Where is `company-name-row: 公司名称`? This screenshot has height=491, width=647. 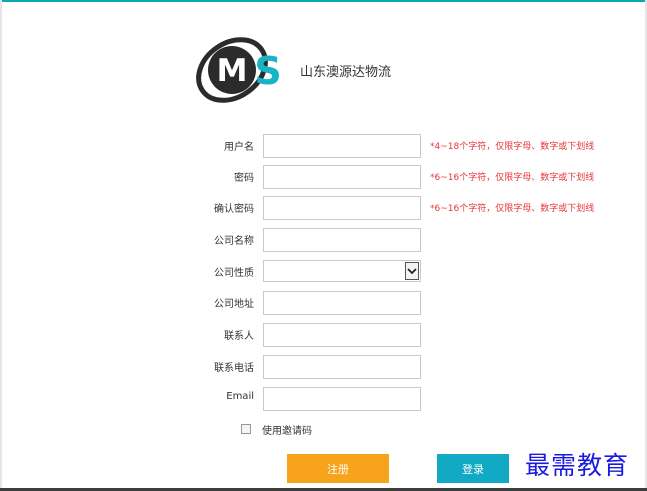
company-name-row: 公司名称 is located at coordinates (323, 240).